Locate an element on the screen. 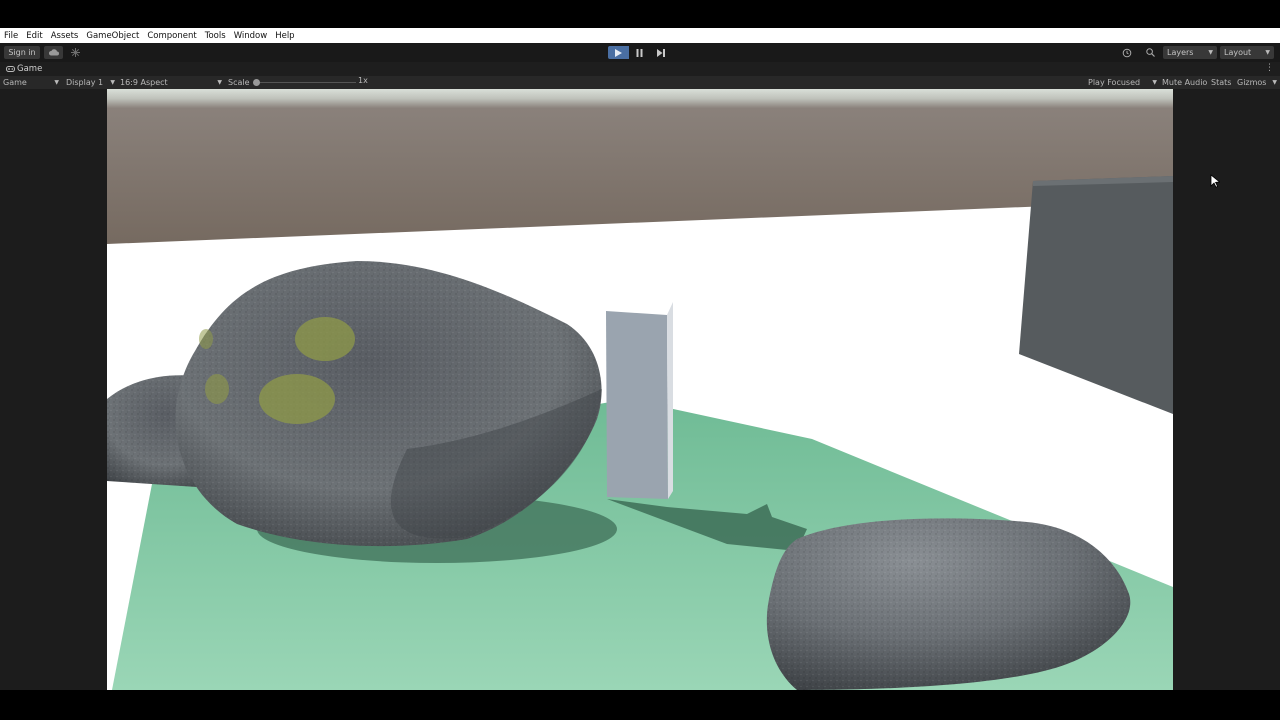 This screenshot has width=1280, height=720. pause-icon is located at coordinates (639, 52).